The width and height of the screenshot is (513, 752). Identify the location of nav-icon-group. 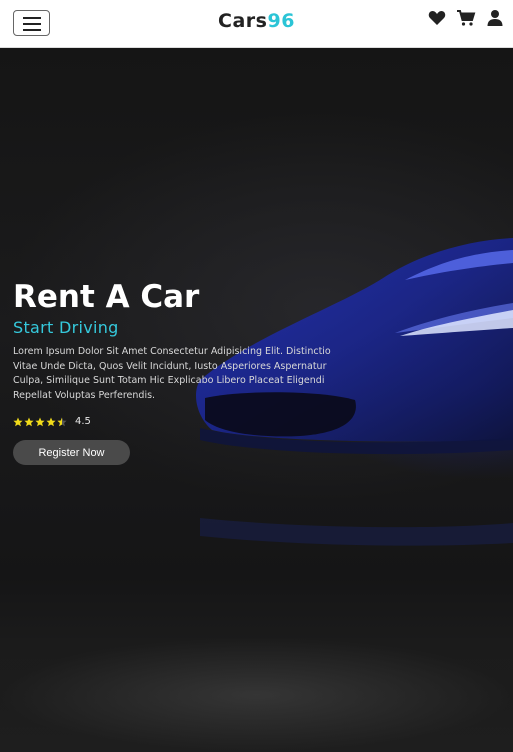
(466, 18).